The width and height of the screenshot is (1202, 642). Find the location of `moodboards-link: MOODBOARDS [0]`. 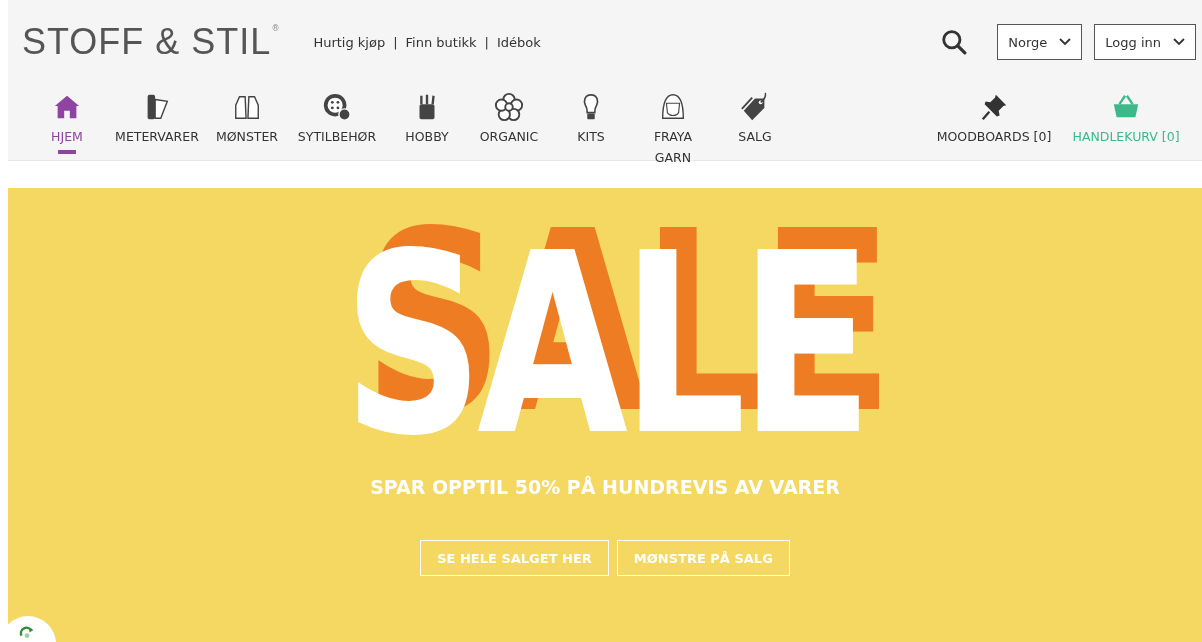

moodboards-link: MOODBOARDS [0] is located at coordinates (994, 115).